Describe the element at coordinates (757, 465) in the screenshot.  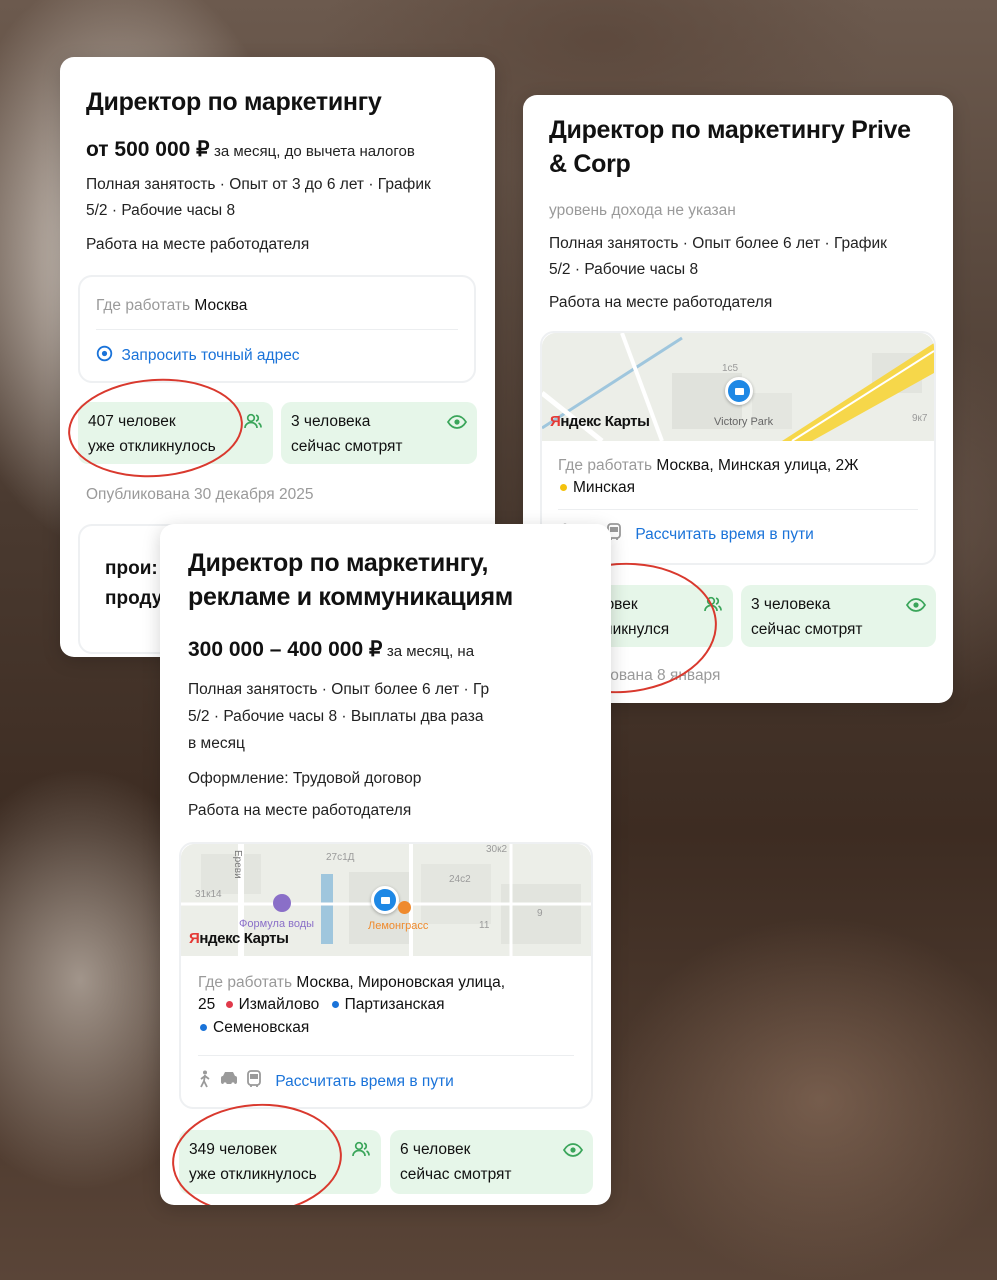
I see `where-value: Москва, Минская улица, 2Ж` at that location.